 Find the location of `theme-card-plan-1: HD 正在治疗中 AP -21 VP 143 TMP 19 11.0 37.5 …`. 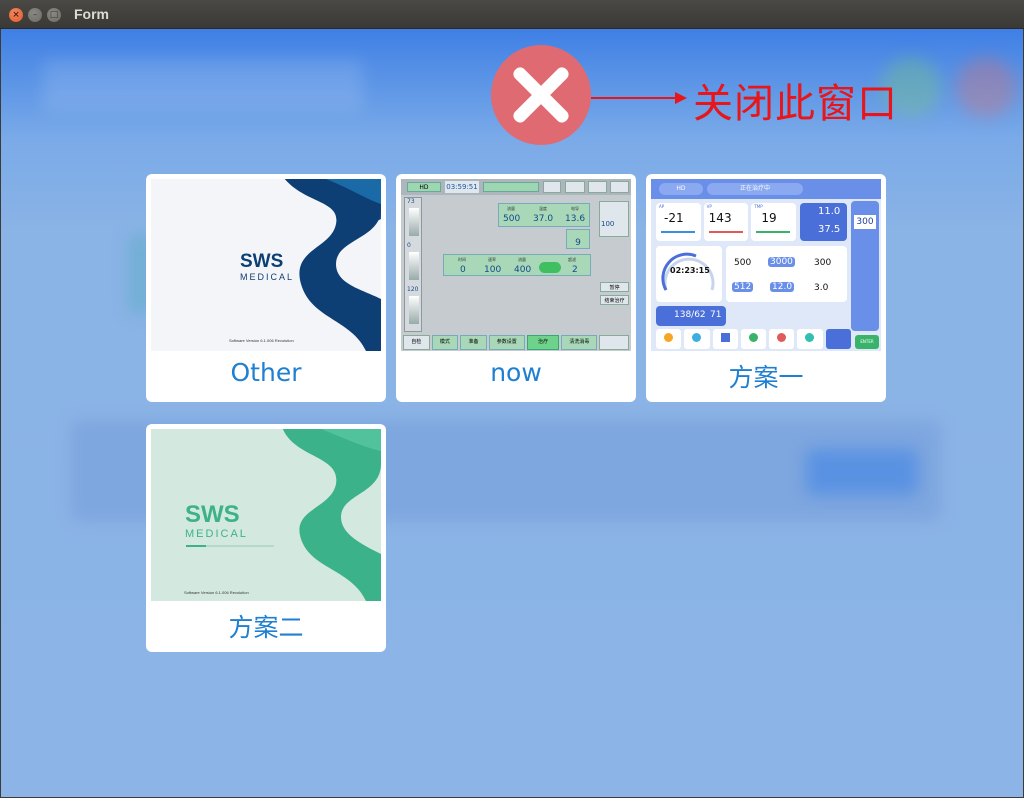

theme-card-plan-1: HD 正在治疗中 AP -21 VP 143 TMP 19 11.0 37.5 … is located at coordinates (766, 288).